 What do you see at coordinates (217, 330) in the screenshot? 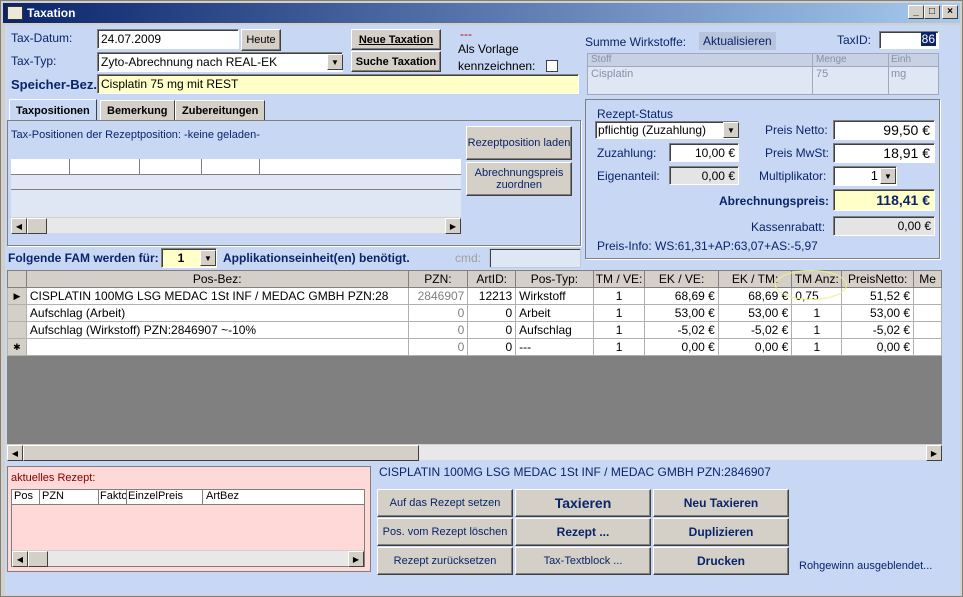
I see `cell-bez: Aufschlag (Wirkstoff) PZN:2846907 ~-10%` at bounding box center [217, 330].